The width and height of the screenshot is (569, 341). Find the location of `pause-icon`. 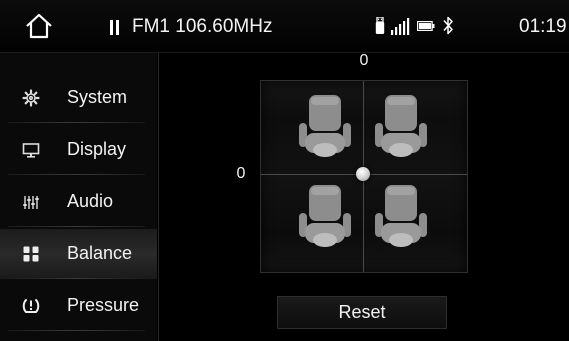

pause-icon is located at coordinates (115, 27).